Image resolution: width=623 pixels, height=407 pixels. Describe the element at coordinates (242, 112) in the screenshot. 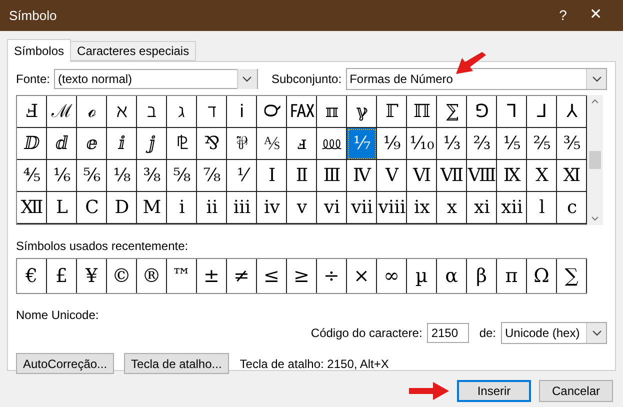

I see `symbol-cell: ℹ` at that location.